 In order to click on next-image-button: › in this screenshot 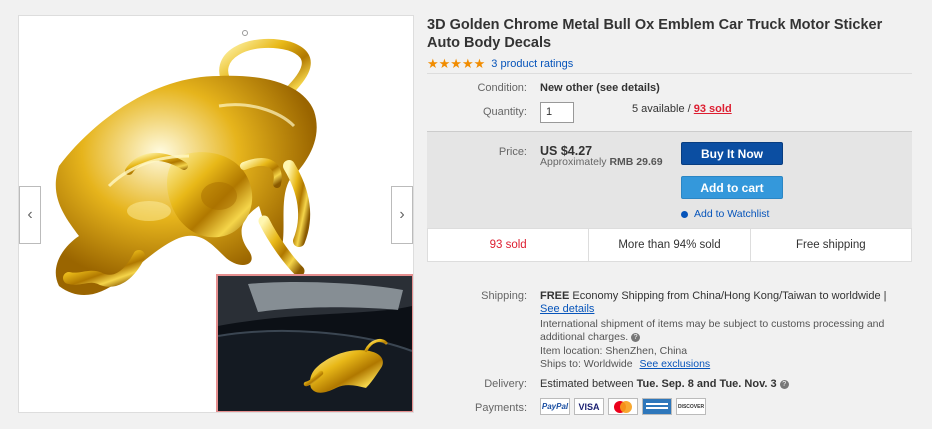, I will do `click(402, 215)`.